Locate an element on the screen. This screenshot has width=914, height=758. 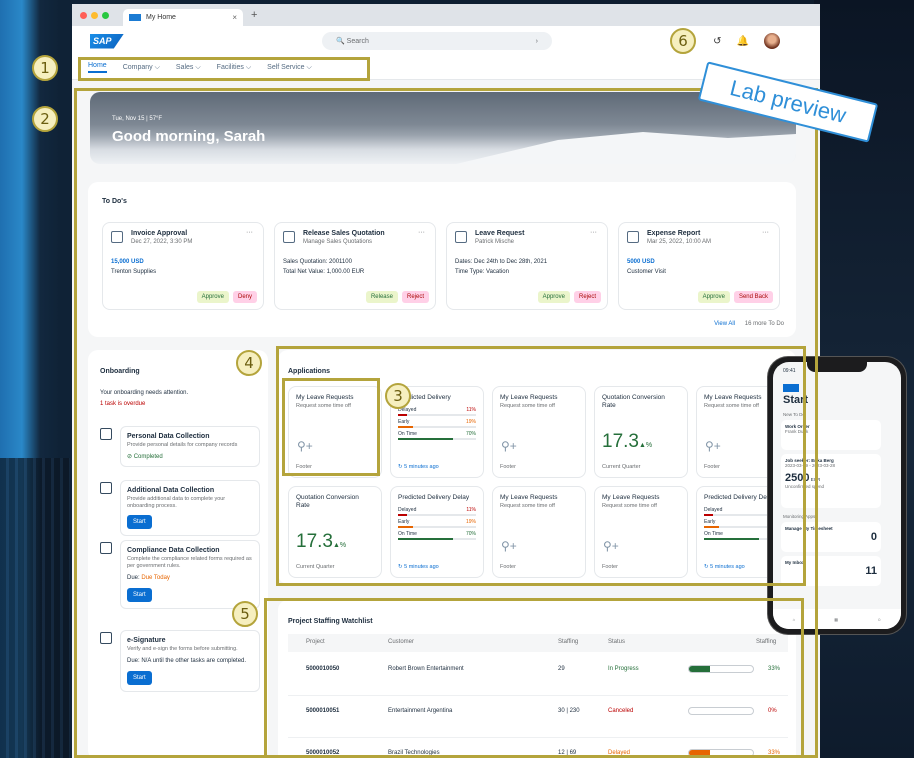
annotation-number-3: 3 is located at coordinates (398, 396).